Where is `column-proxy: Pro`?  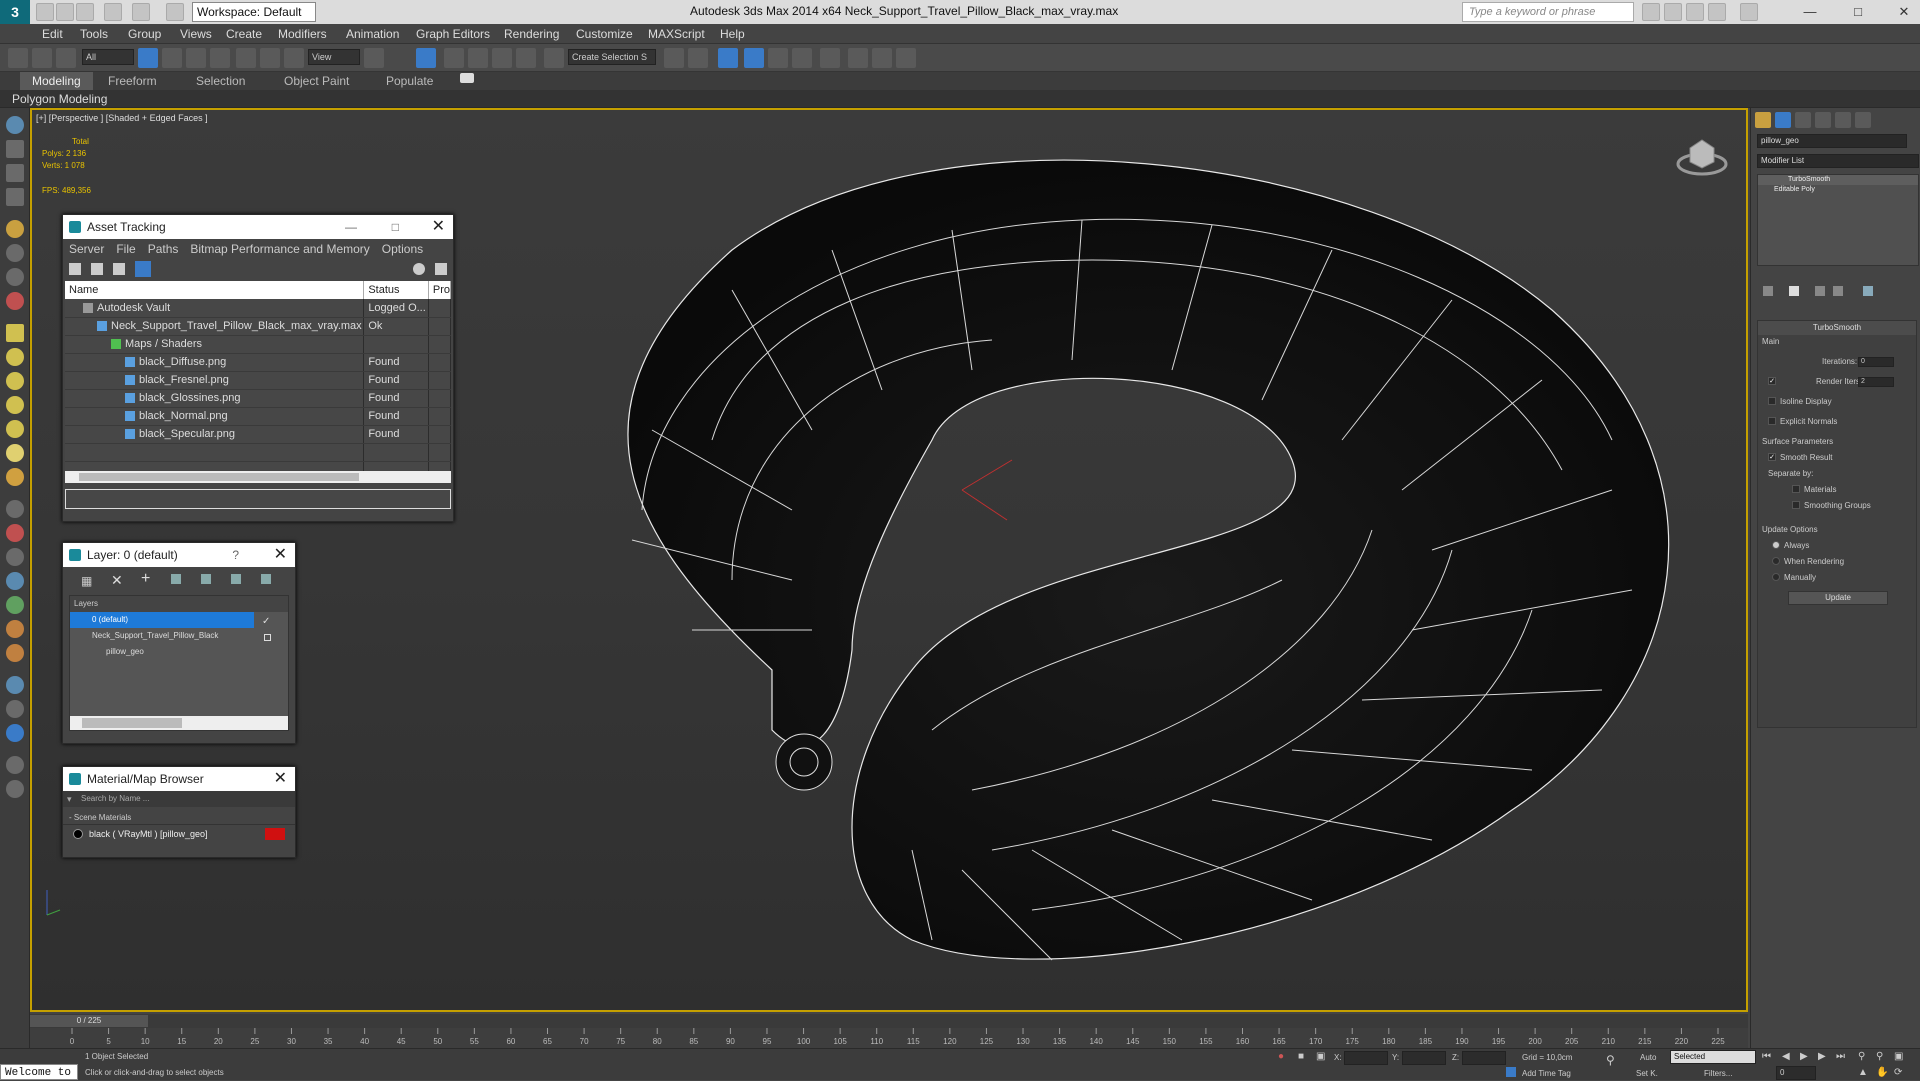
column-proxy: Pro is located at coordinates (439, 290).